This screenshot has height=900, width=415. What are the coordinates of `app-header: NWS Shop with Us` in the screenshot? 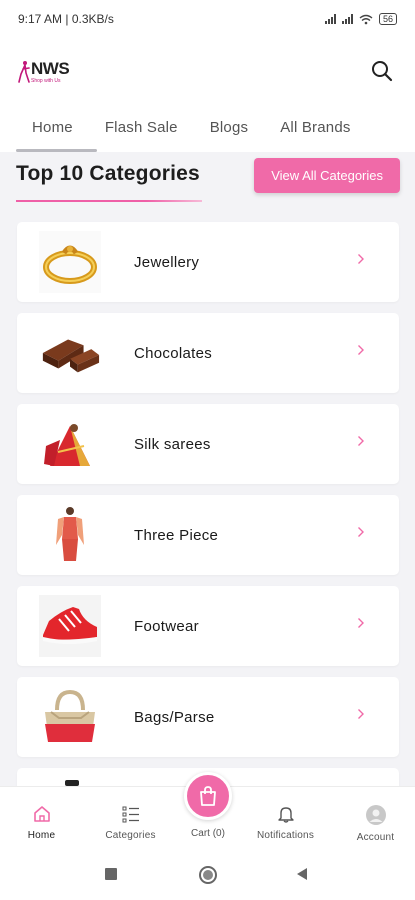 It's located at (207, 71).